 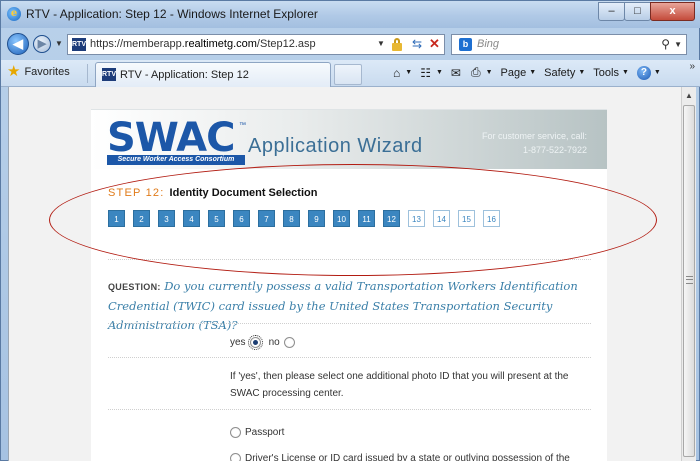 I want to click on read-mail-button: ✉, so click(x=457, y=73).